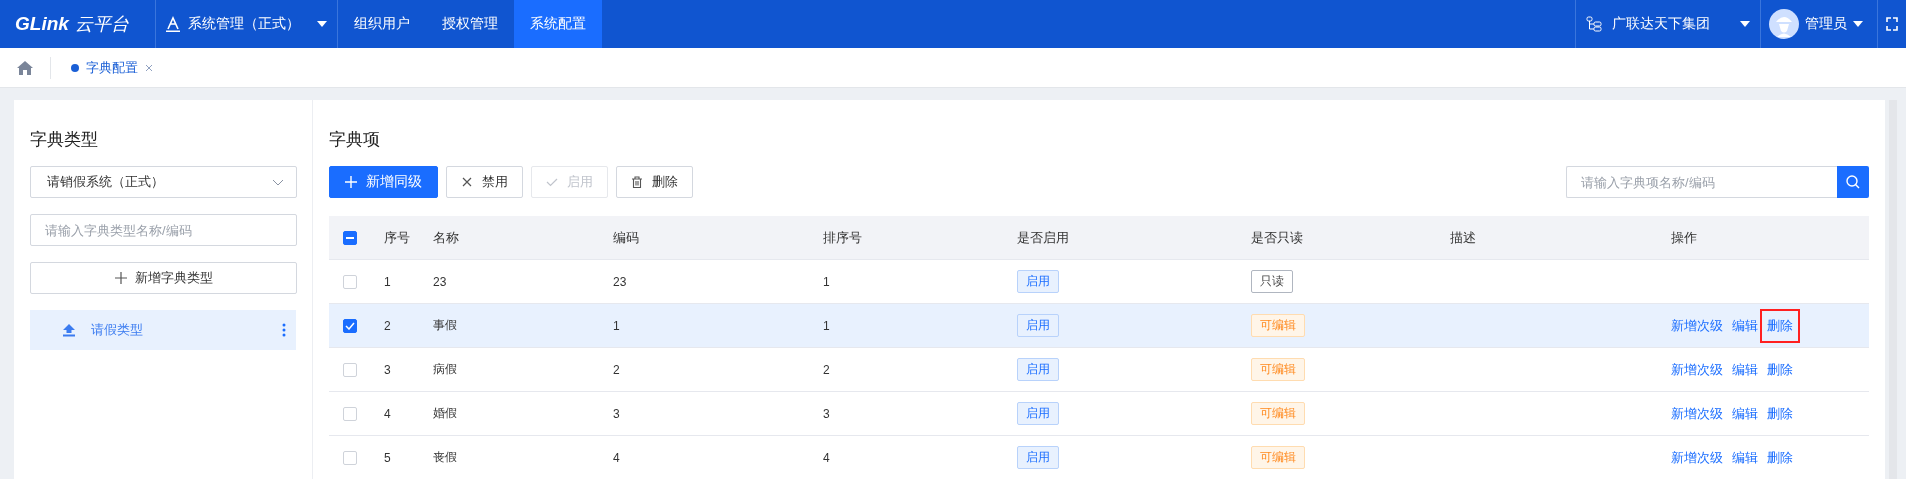 This screenshot has width=1906, height=479. Describe the element at coordinates (42, 24) in the screenshot. I see `logo-text: GLink` at that location.